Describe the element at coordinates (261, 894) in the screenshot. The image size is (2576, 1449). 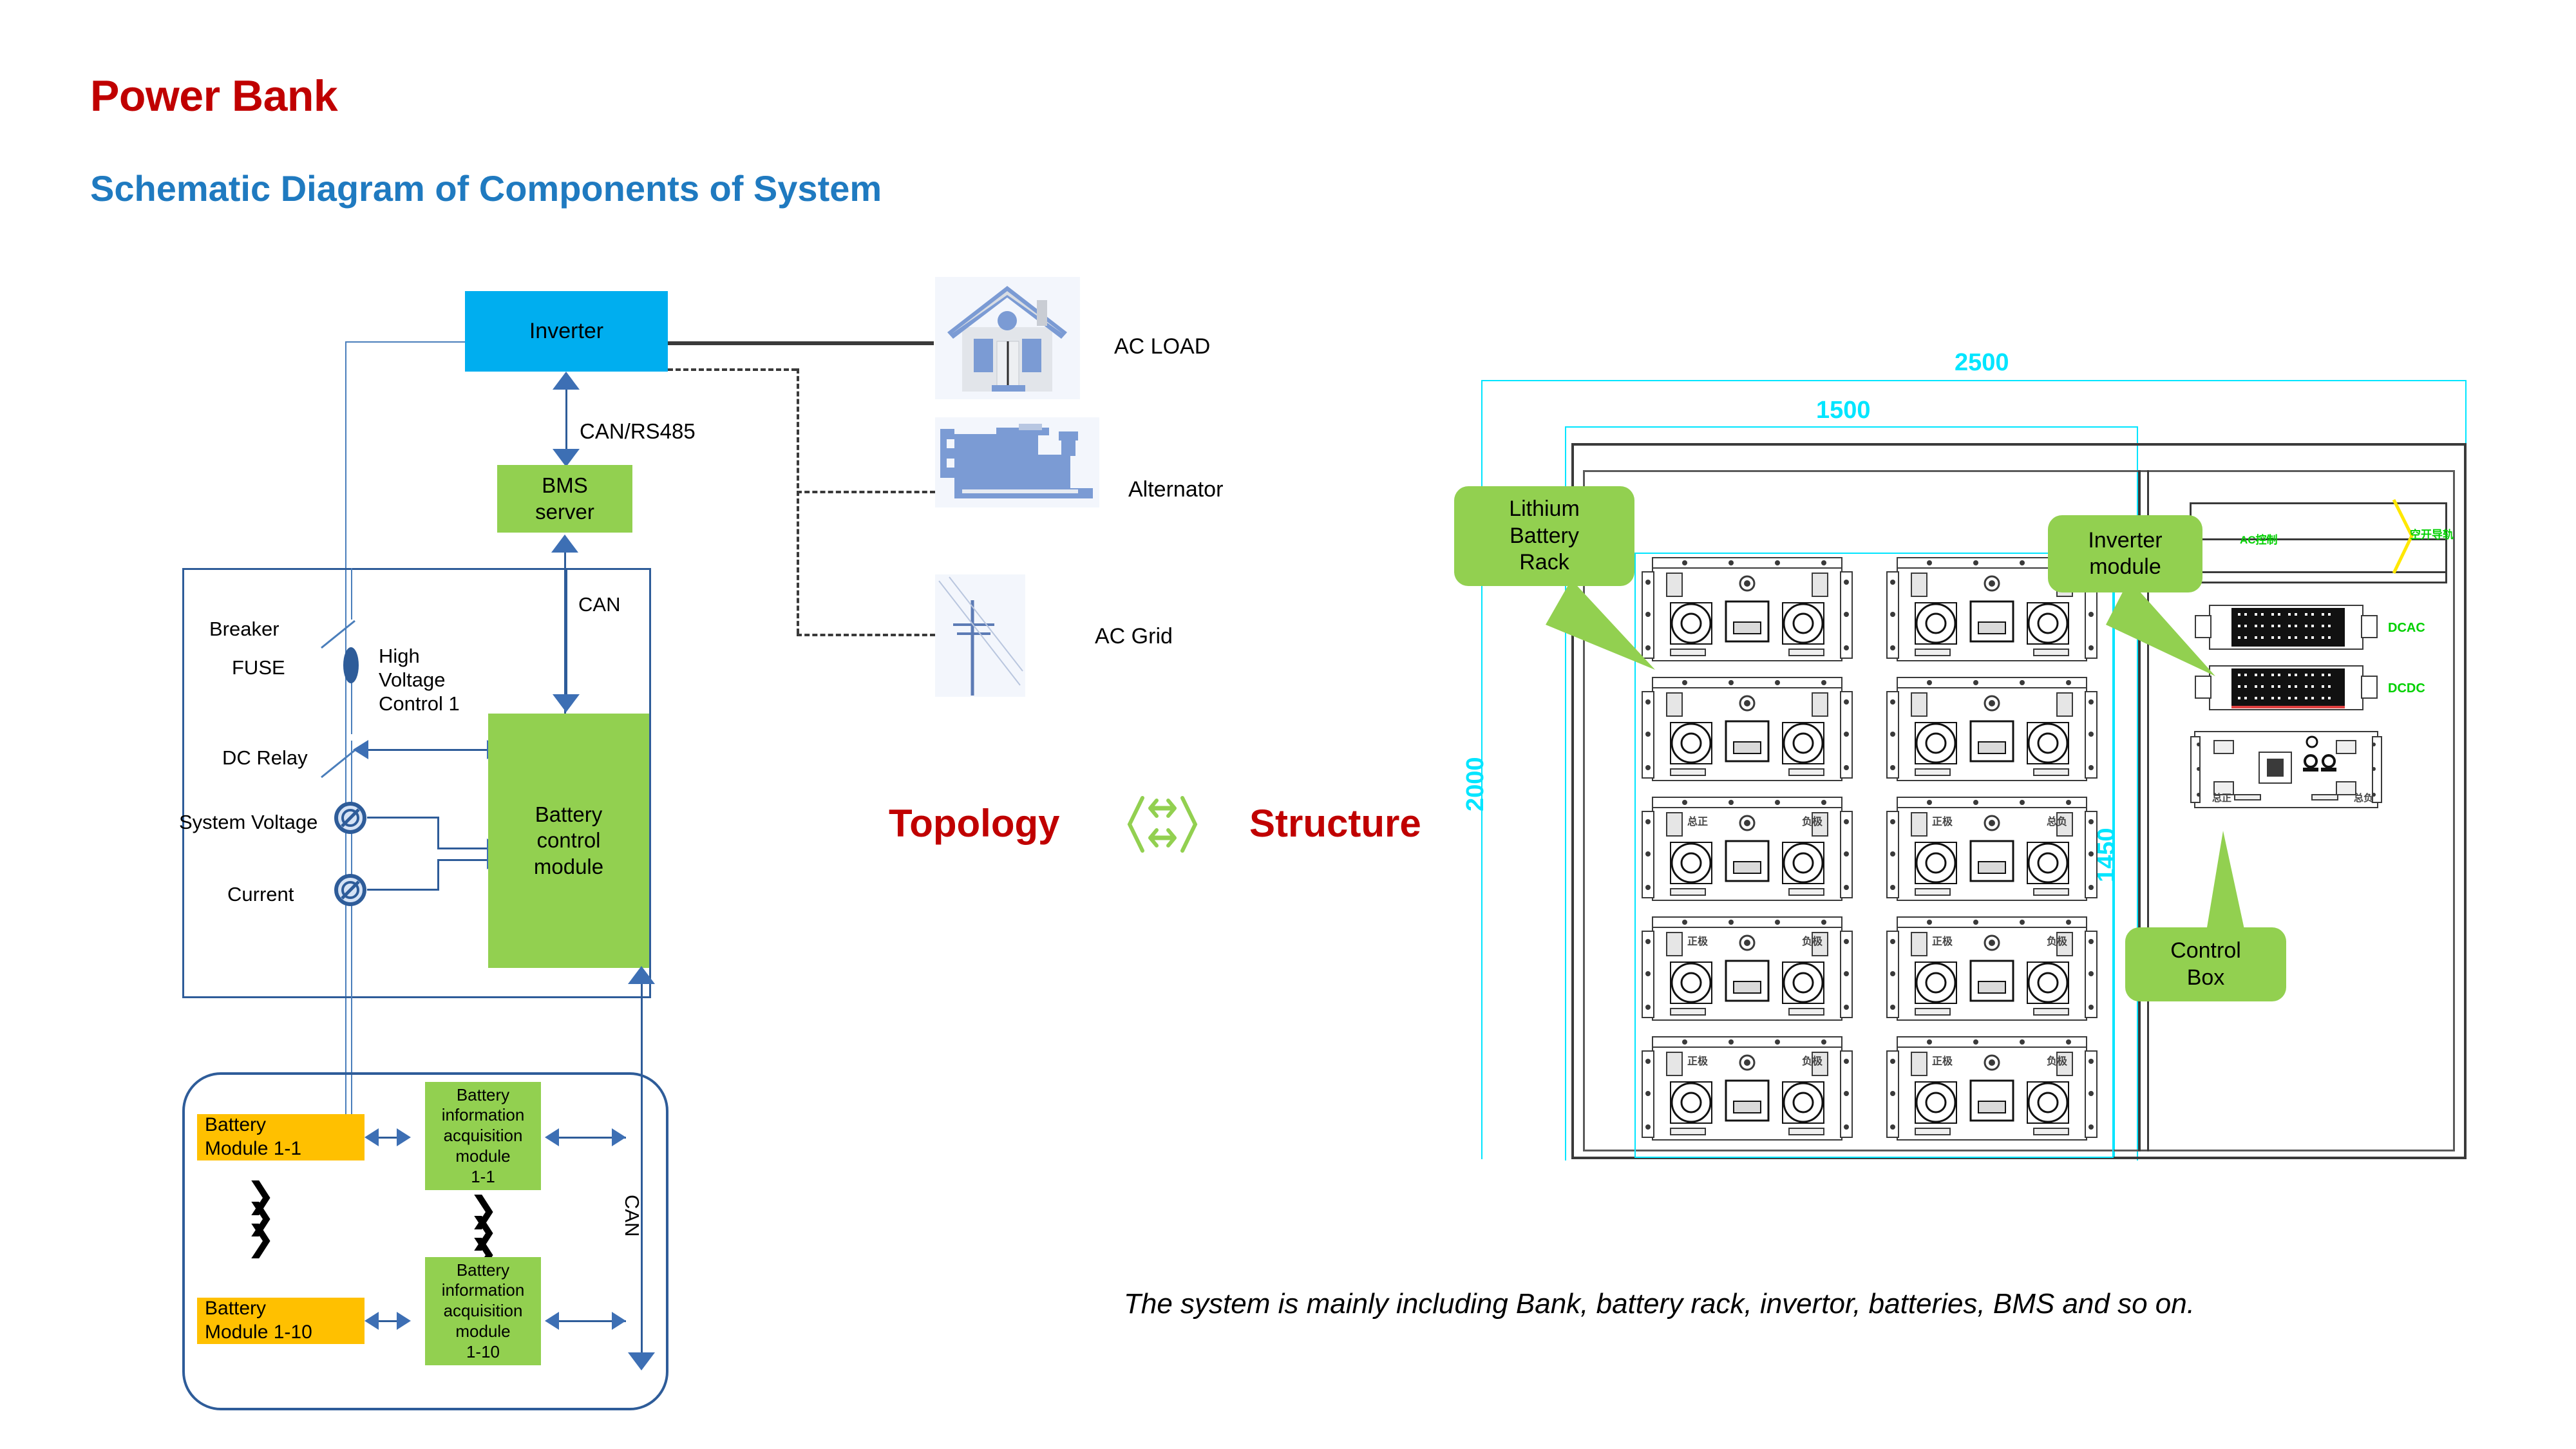
I see `current-label: Current` at that location.